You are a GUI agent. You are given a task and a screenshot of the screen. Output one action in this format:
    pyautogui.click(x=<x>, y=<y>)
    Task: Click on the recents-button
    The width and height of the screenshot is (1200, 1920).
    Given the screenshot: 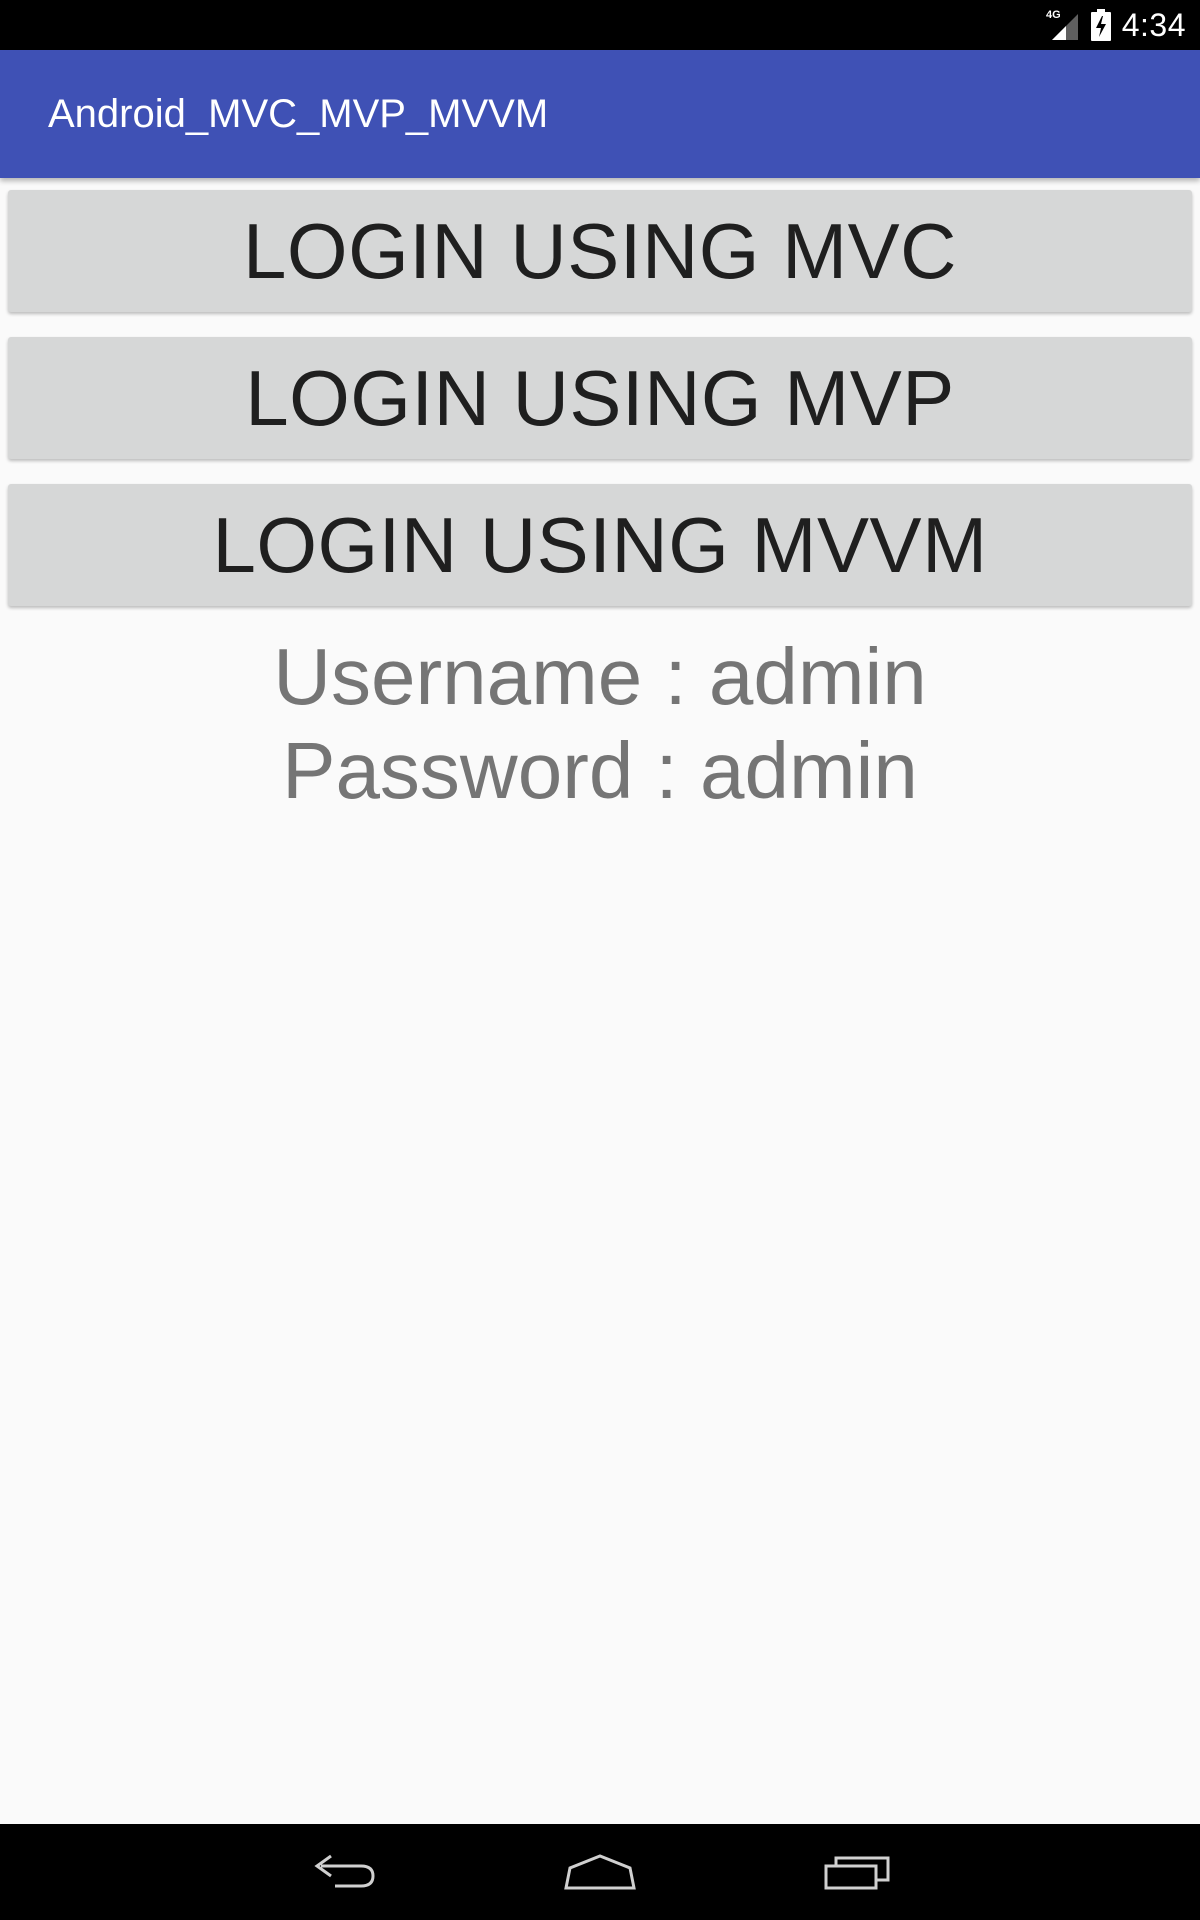 What is the action you would take?
    pyautogui.click(x=857, y=1872)
    